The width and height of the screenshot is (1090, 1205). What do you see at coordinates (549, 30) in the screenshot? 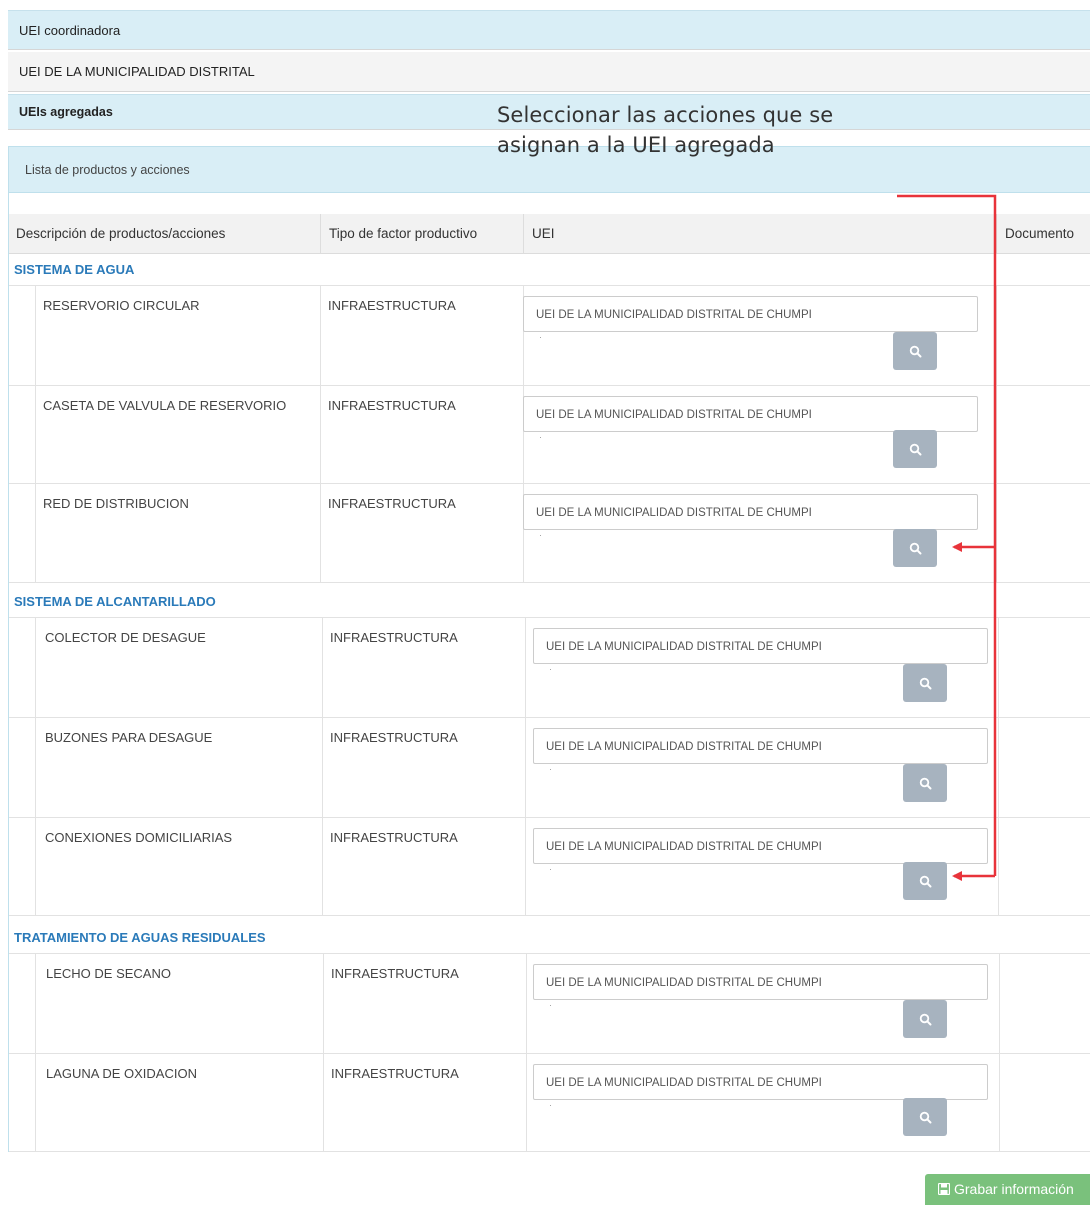
I see `uei-coordinadora-label: UEI coordinadora` at bounding box center [549, 30].